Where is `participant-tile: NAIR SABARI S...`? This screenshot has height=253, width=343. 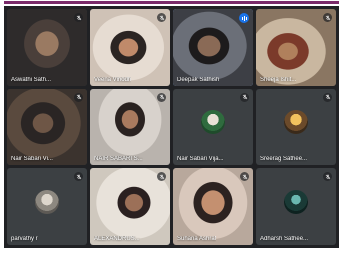
participant-tile: NAIR SABARI S... is located at coordinates (130, 127).